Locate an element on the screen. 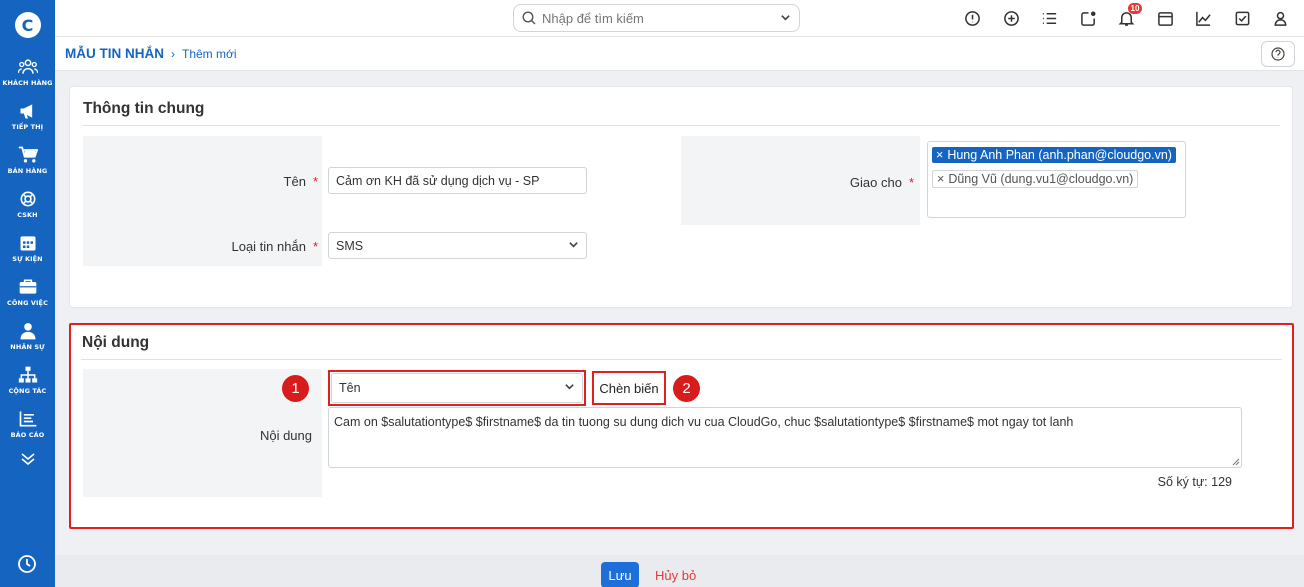 Image resolution: width=1304 pixels, height=587 pixels. cancel-button: Hủy bỏ is located at coordinates (675, 575).